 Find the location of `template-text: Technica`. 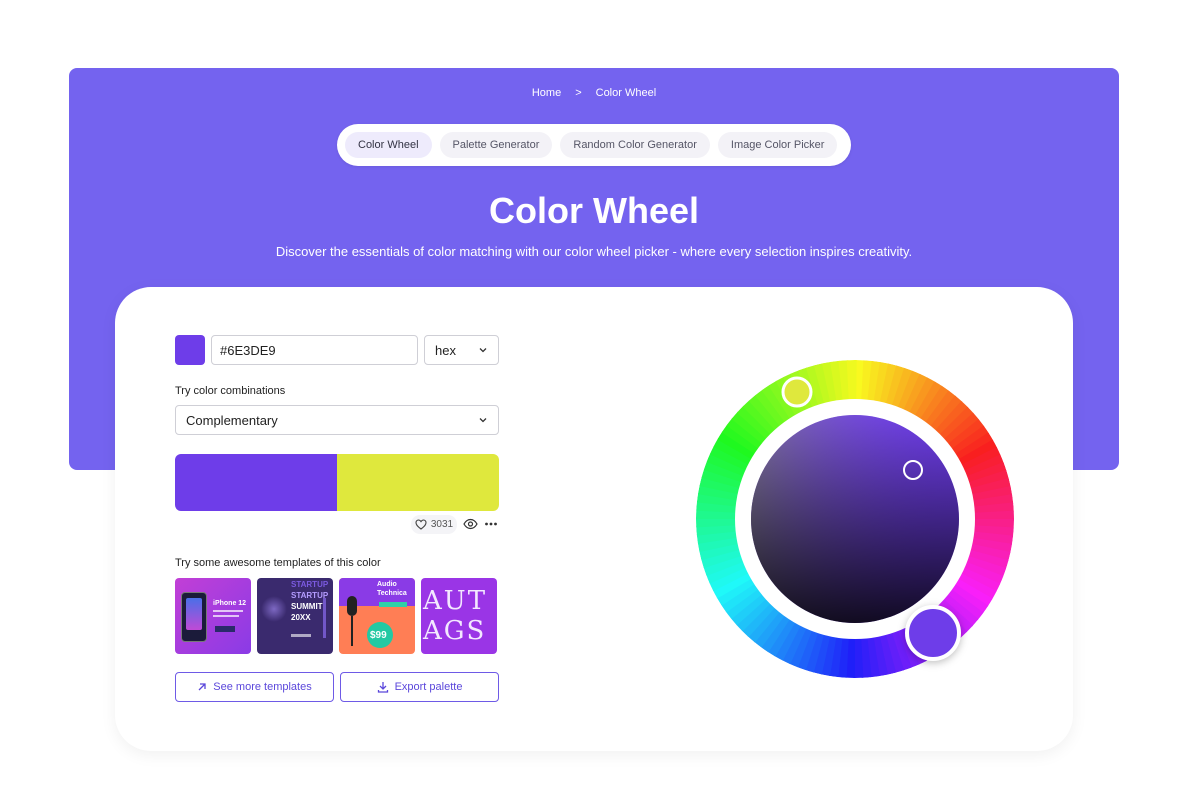

template-text: Technica is located at coordinates (392, 593).